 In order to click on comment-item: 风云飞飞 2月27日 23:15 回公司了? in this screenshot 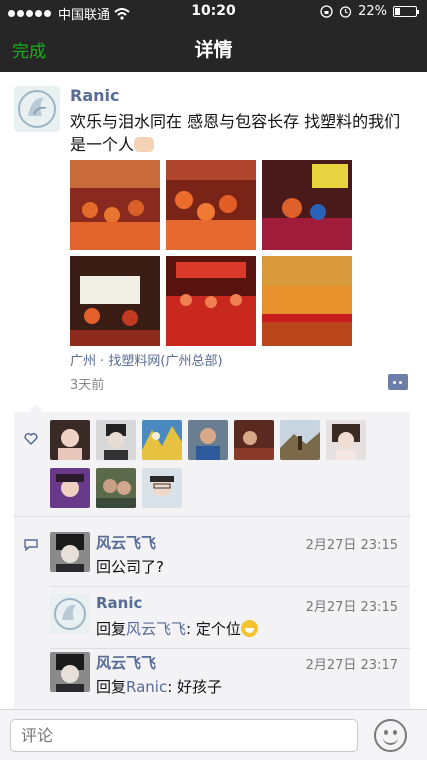, I will do `click(230, 561)`.